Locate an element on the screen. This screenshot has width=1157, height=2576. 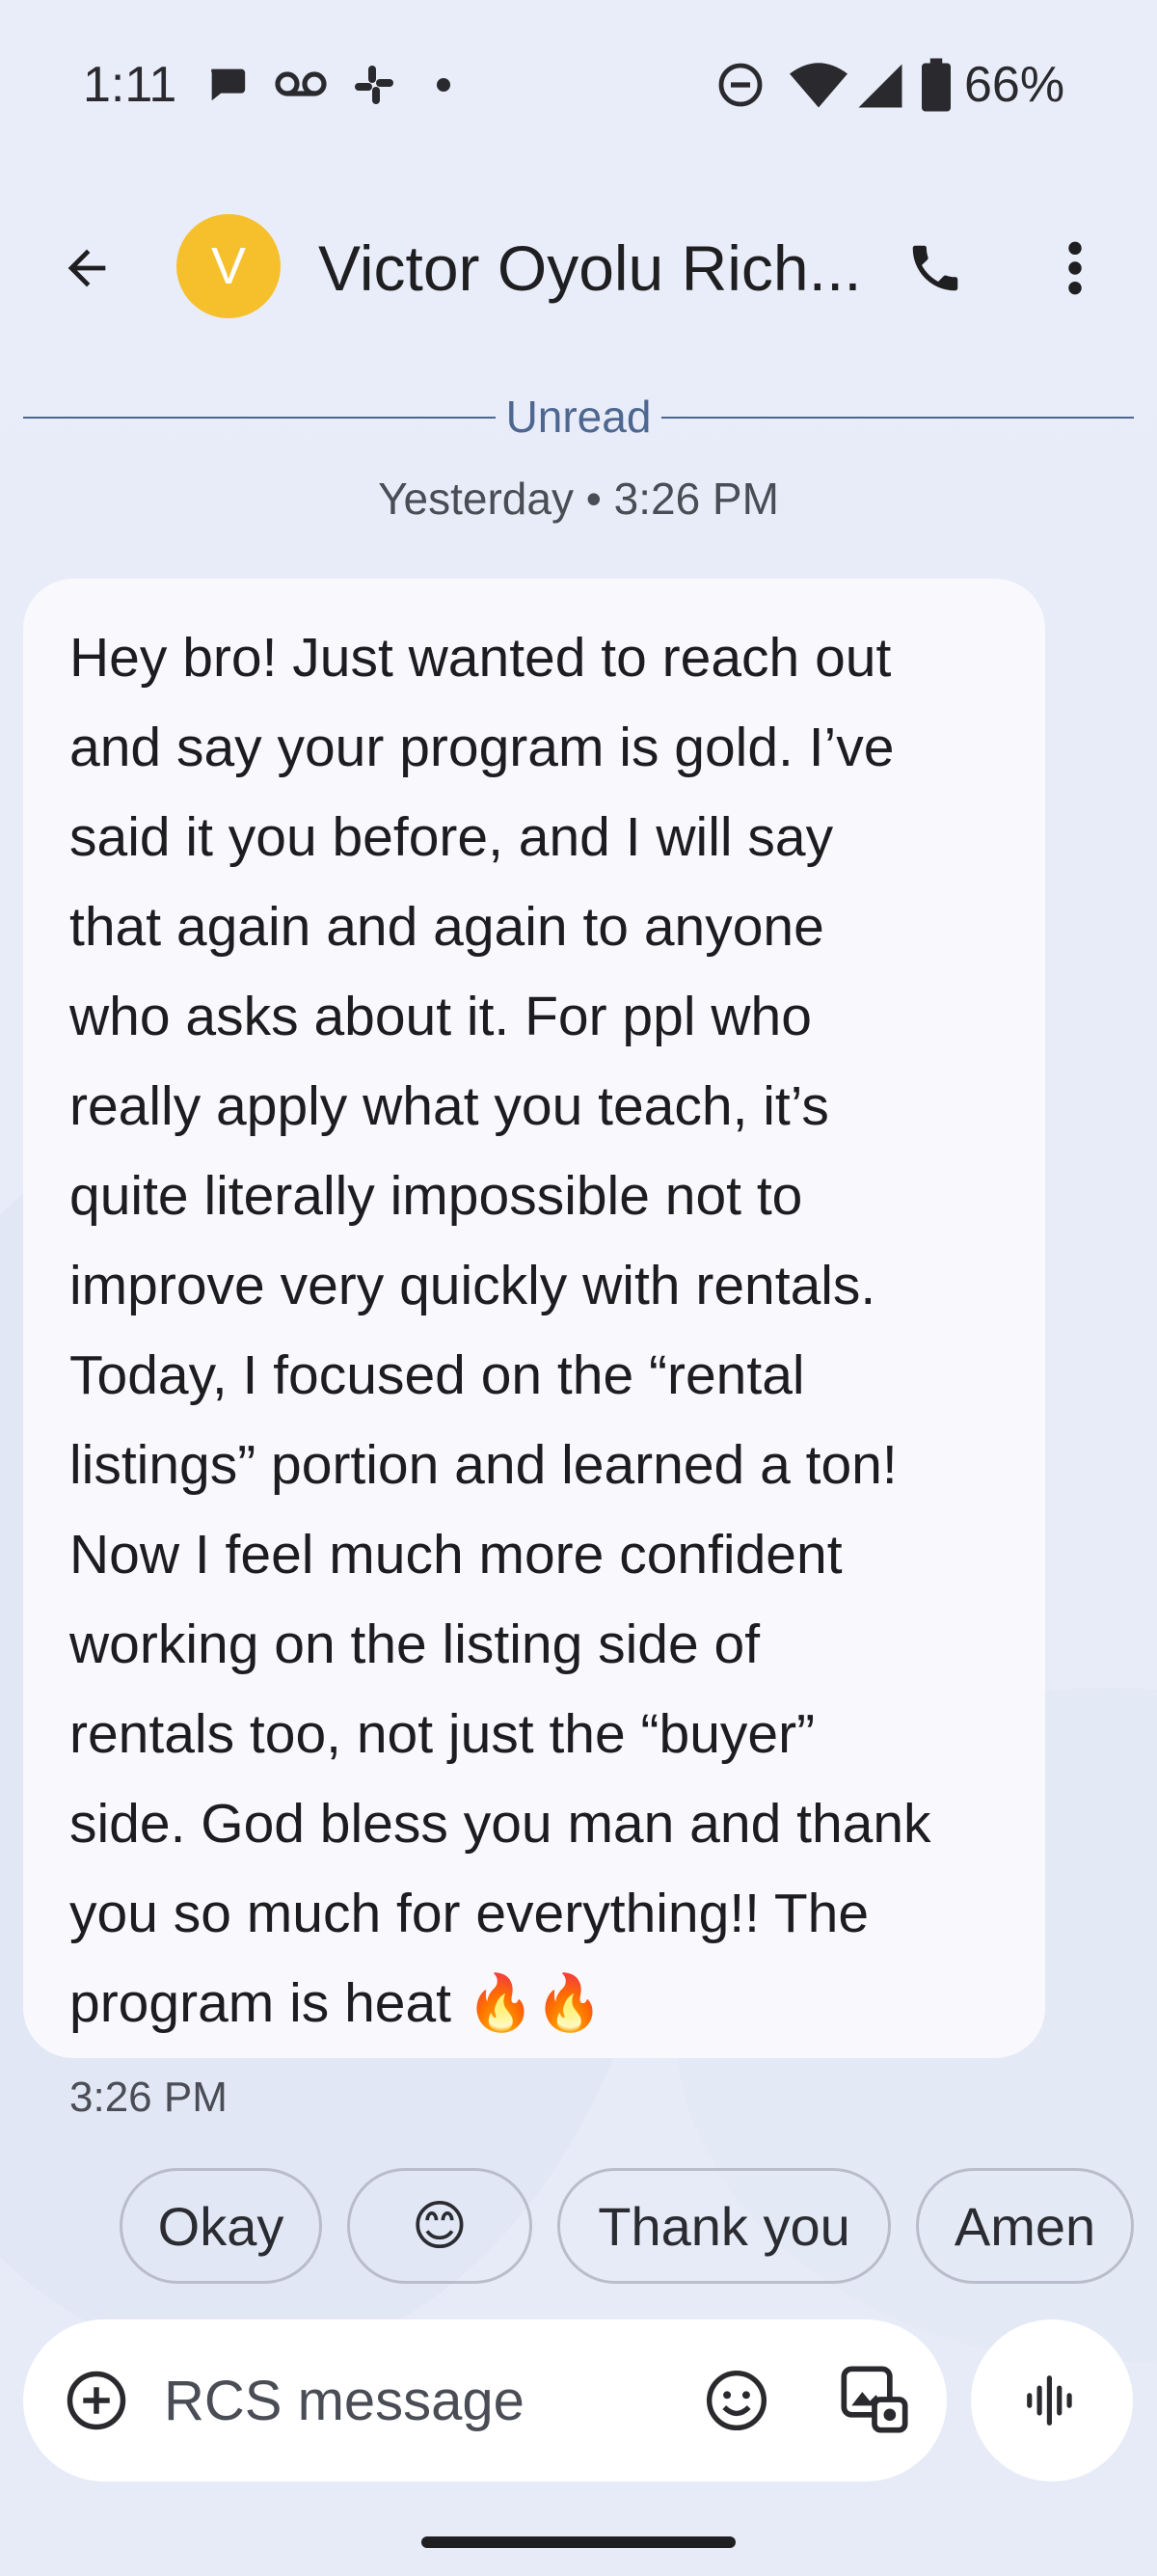
emoji-icon is located at coordinates (736, 2400).